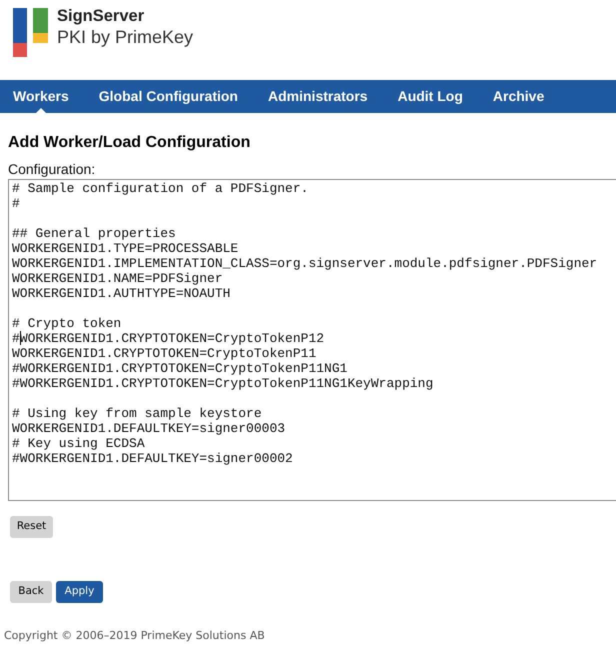  Describe the element at coordinates (101, 16) in the screenshot. I see `logo-title: SignServer` at that location.